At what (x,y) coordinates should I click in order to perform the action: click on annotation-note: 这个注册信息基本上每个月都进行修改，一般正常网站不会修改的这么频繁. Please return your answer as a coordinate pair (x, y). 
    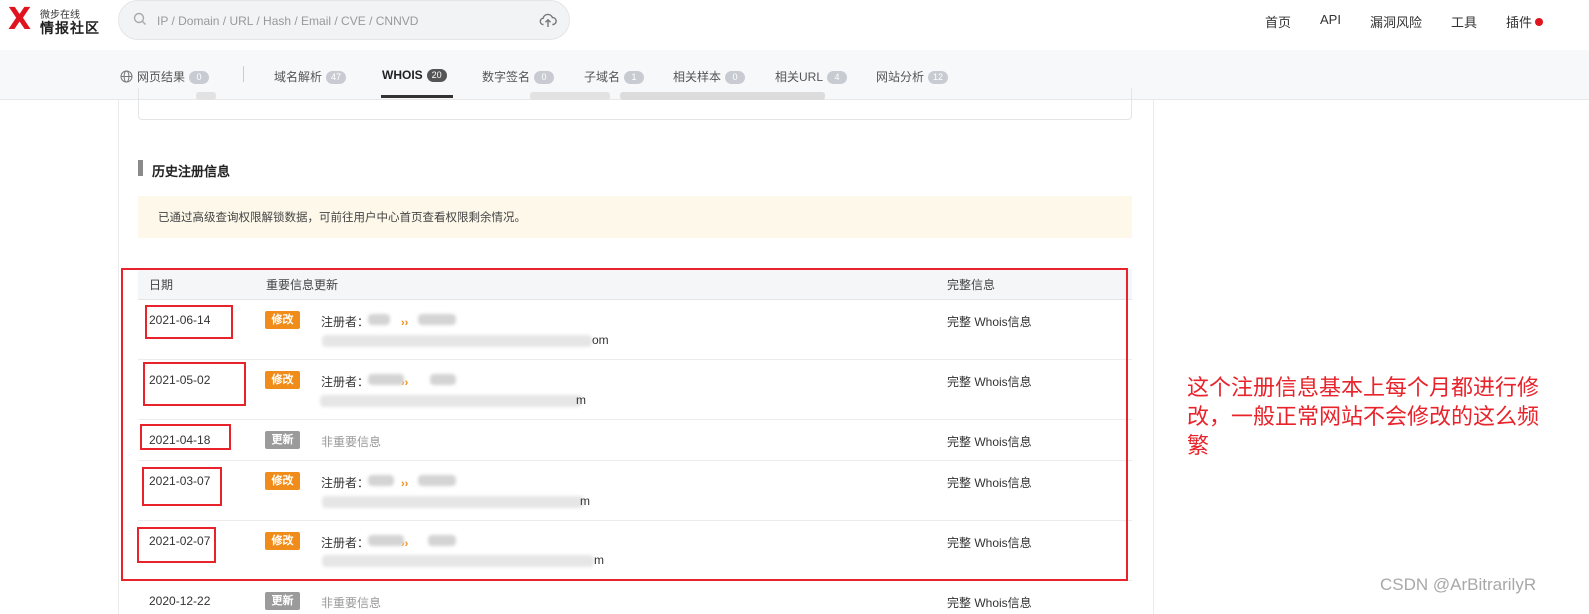
    Looking at the image, I should click on (1363, 417).